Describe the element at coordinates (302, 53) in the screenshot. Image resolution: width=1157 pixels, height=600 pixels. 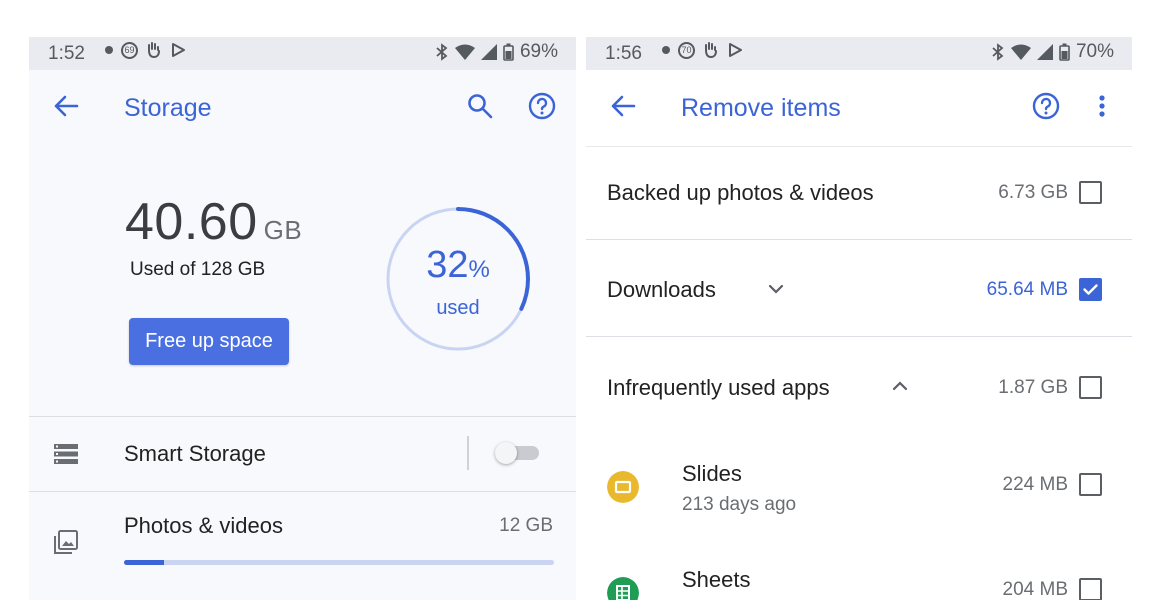
I see `status-bar: 1:52 69 69%` at that location.